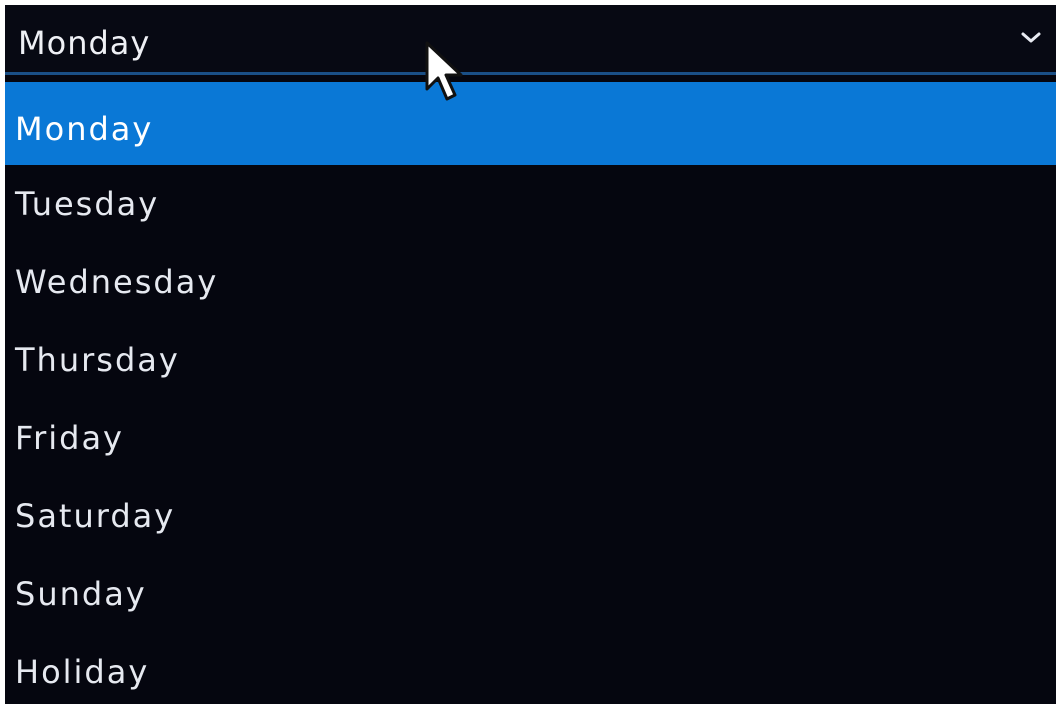 The image size is (1057, 704). I want to click on option-saturday: Saturday, so click(530, 516).